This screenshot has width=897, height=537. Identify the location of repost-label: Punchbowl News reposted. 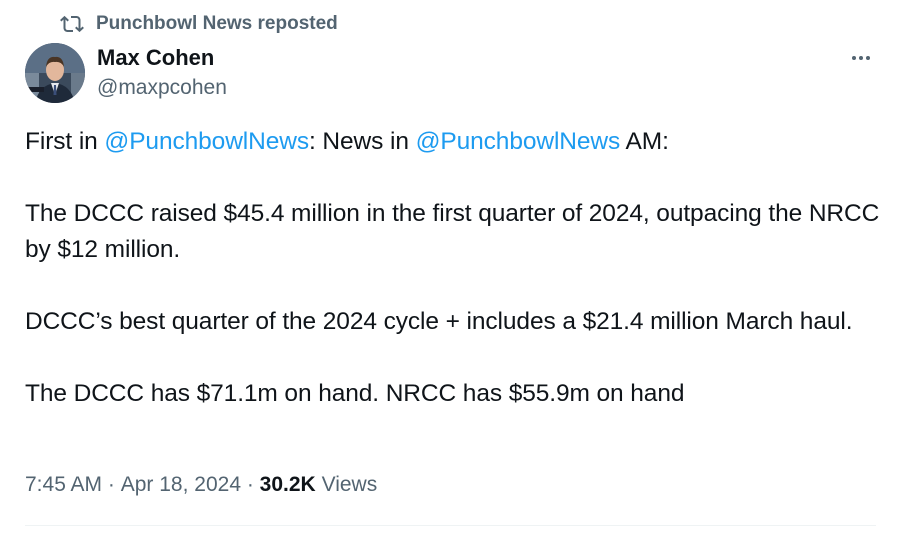
(217, 24).